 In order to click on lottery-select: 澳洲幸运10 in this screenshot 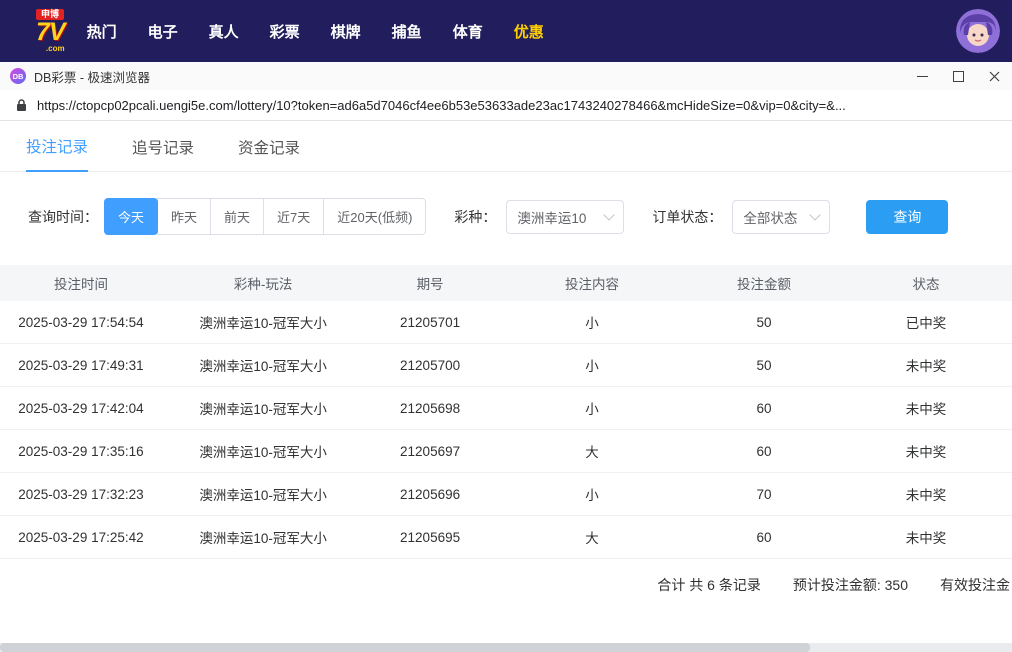, I will do `click(565, 216)`.